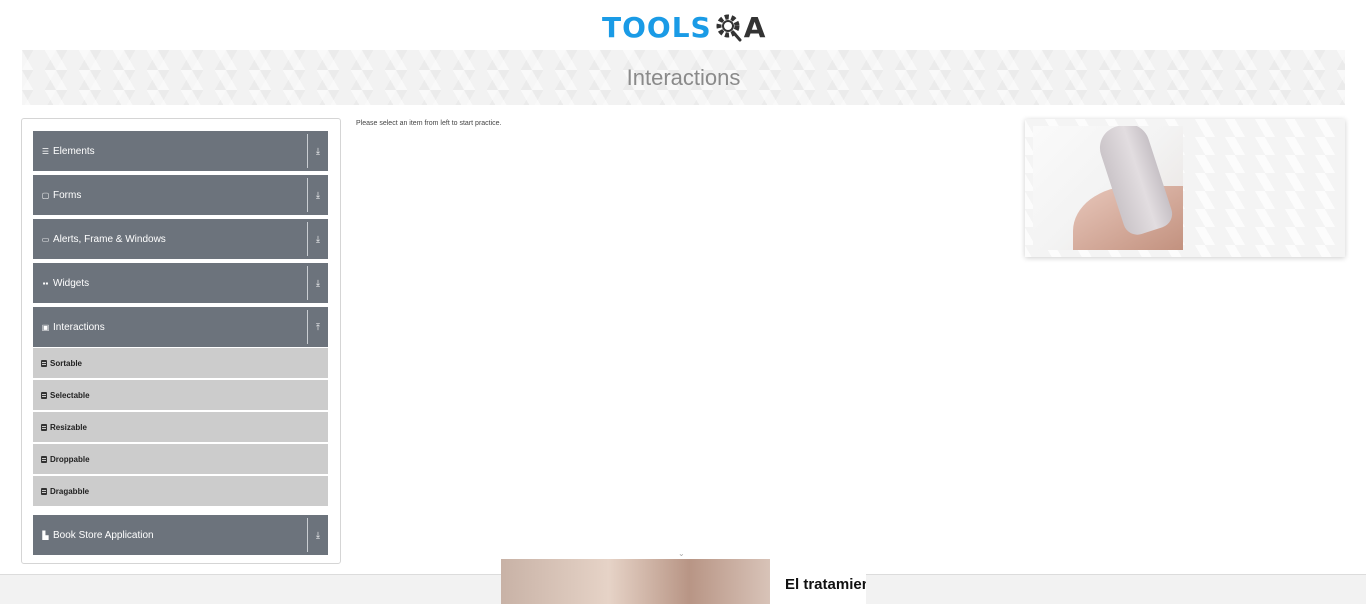 The image size is (1366, 604). Describe the element at coordinates (180, 151) in the screenshot. I see `group-elements: ☰ Elements ⤓` at that location.